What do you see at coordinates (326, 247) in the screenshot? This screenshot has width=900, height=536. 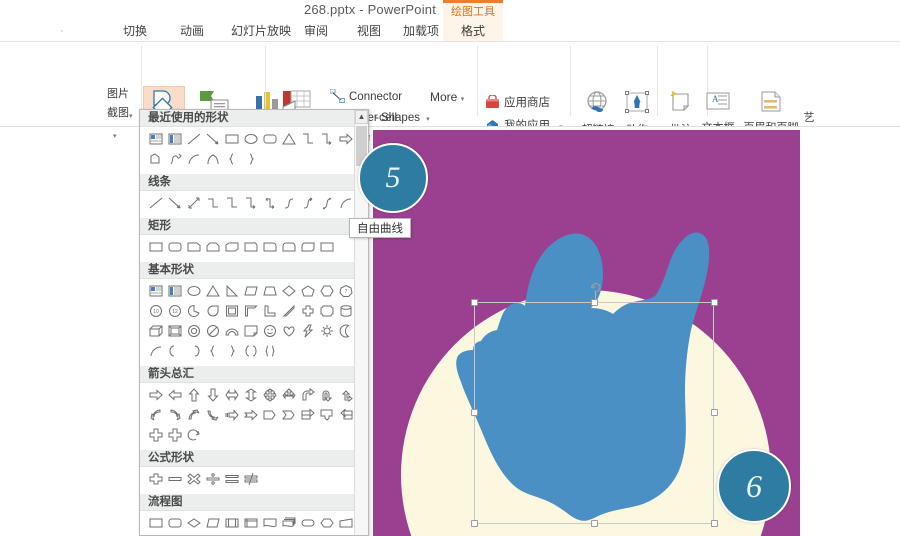 I see `shape-rectangle-plain-icon` at bounding box center [326, 247].